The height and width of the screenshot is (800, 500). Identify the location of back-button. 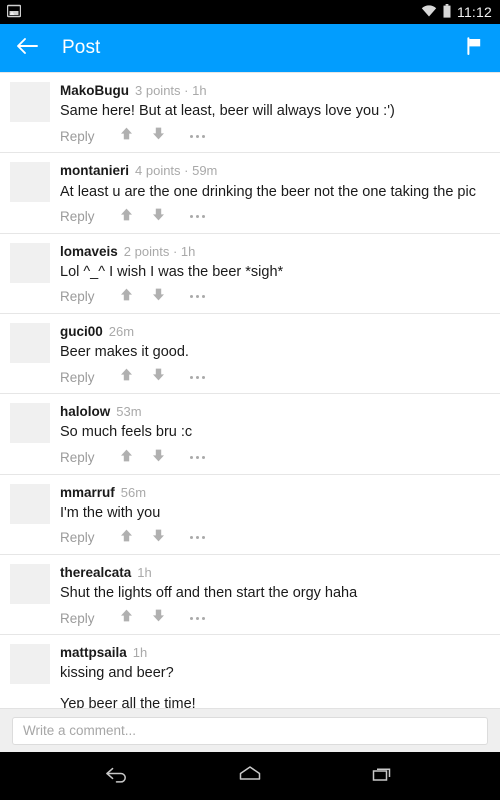
(27, 48).